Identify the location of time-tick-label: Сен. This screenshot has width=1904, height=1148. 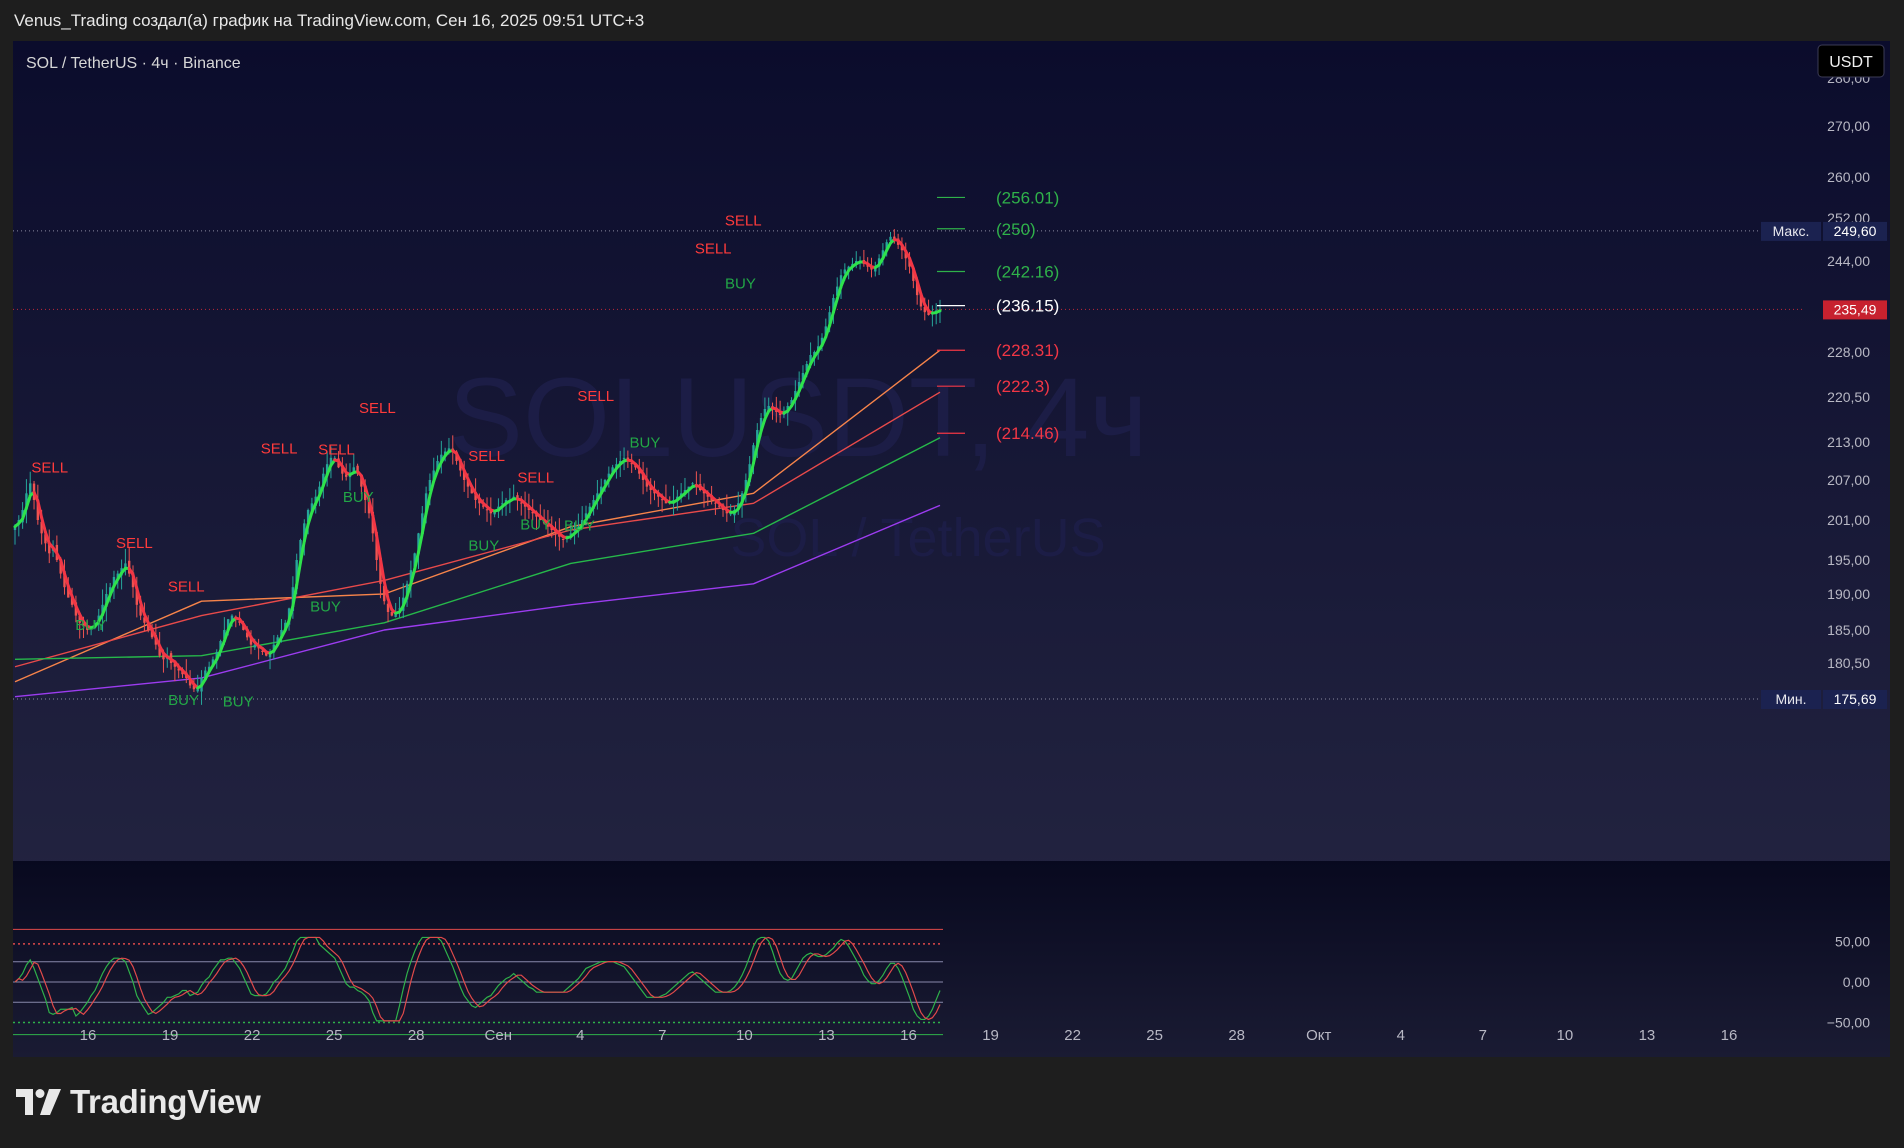
(498, 1035).